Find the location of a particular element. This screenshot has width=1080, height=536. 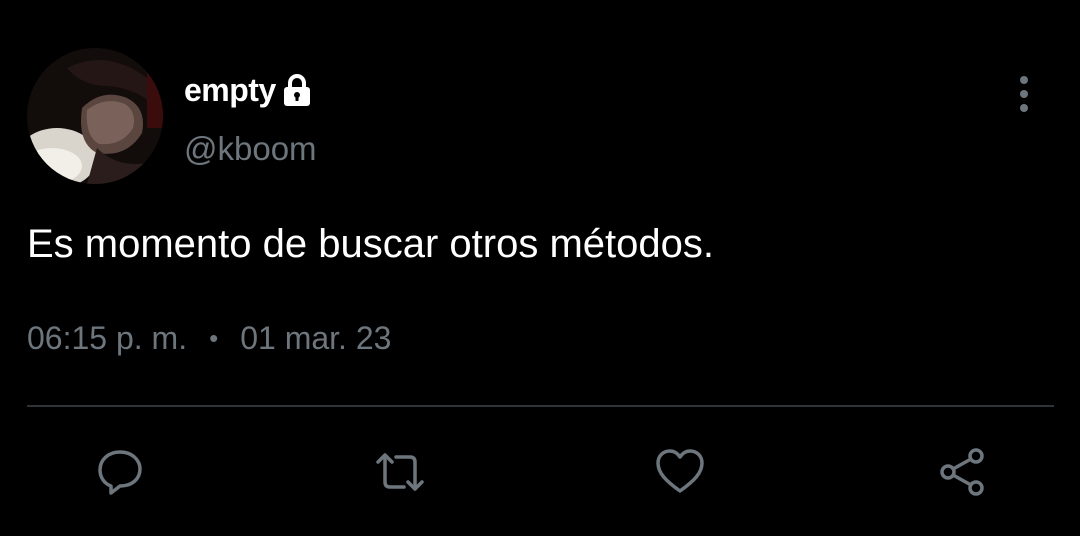

retweet-button is located at coordinates (400, 472).